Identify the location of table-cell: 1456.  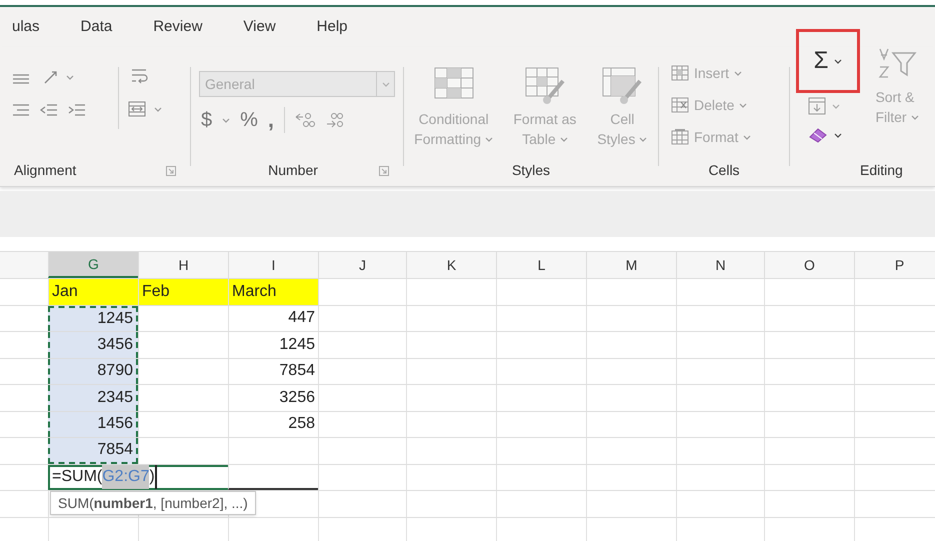
(93, 424).